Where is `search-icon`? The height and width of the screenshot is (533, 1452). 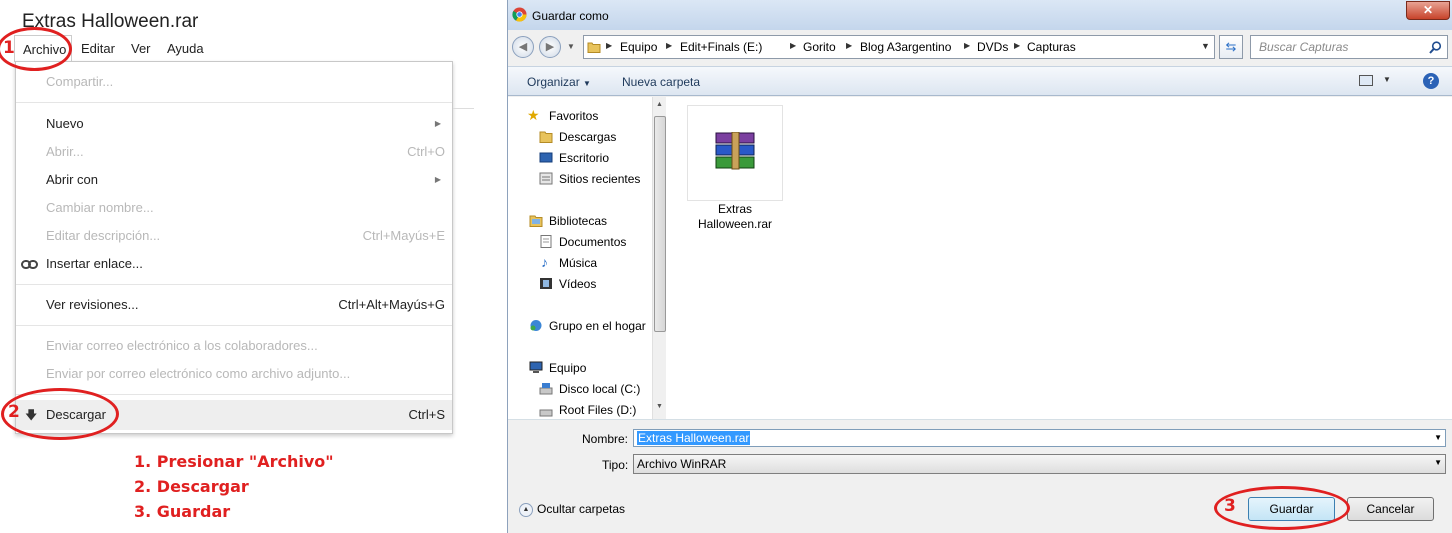 search-icon is located at coordinates (1435, 47).